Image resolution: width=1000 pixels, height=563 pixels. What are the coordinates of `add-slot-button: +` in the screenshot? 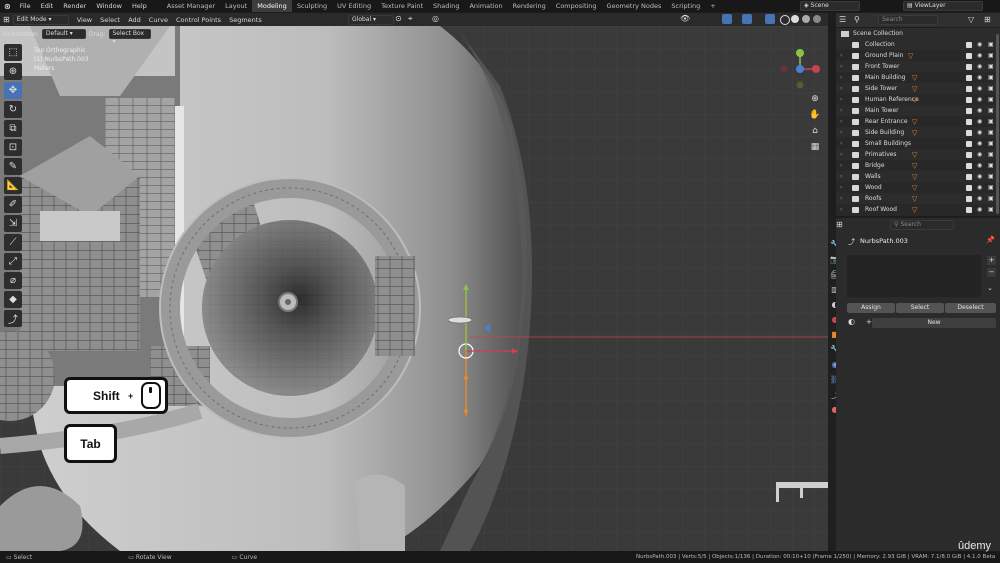 It's located at (991, 260).